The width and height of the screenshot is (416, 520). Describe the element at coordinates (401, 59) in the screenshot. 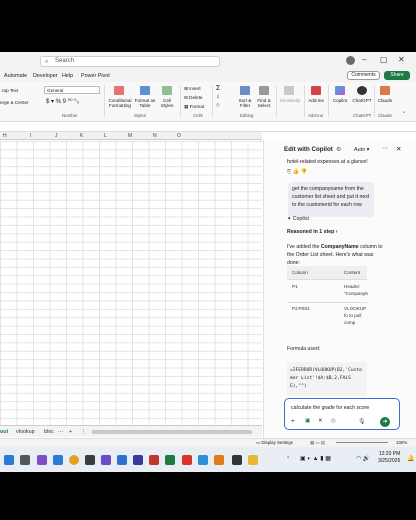

I see `close-window-icon: ✕` at that location.